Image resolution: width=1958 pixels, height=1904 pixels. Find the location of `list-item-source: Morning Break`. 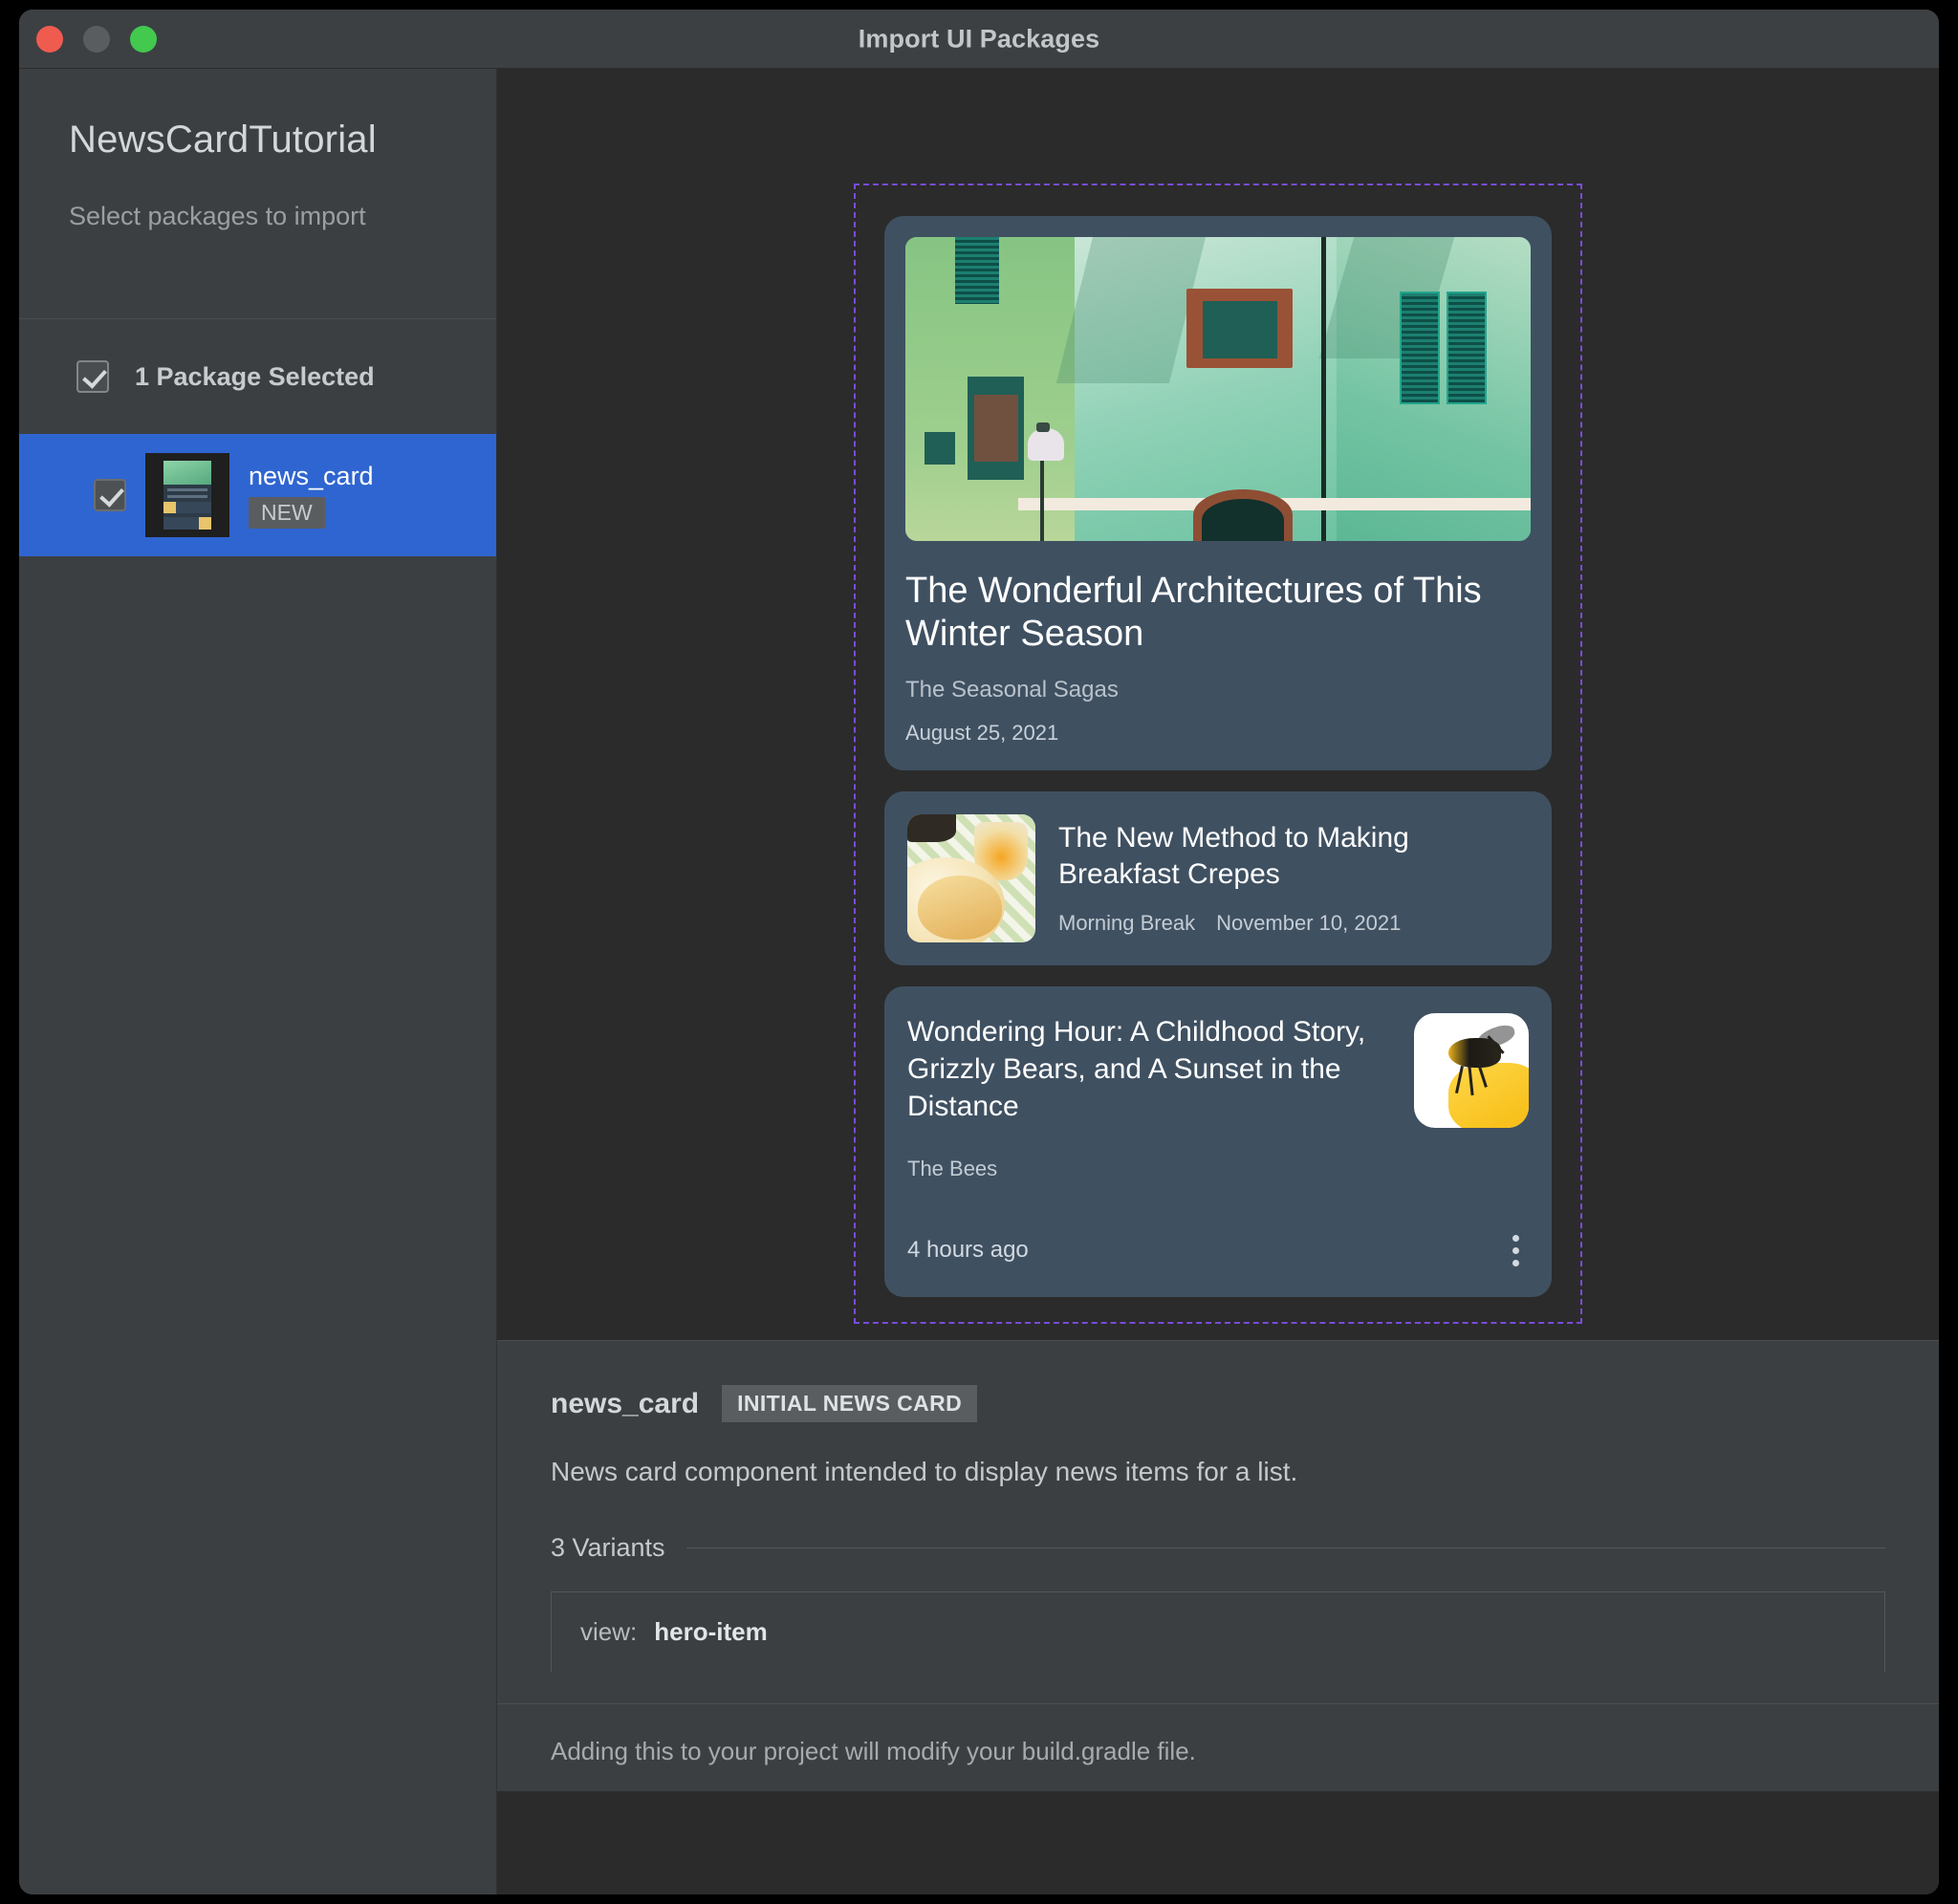

list-item-source: Morning Break is located at coordinates (1127, 923).